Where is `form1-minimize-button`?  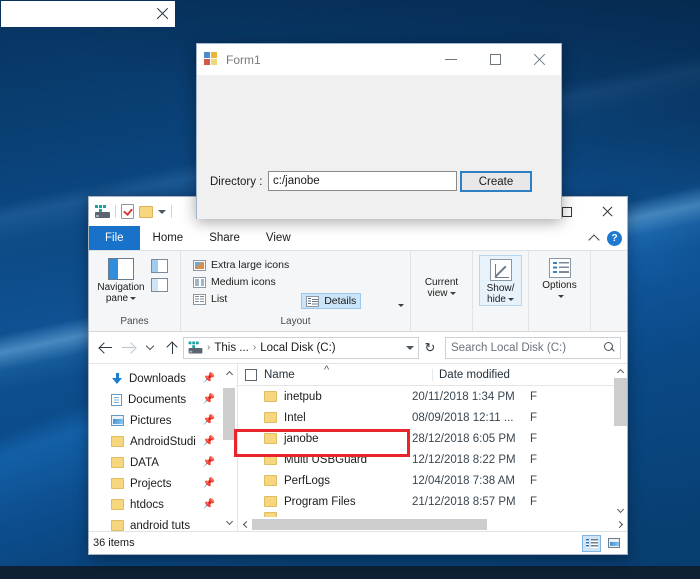 form1-minimize-button is located at coordinates (451, 59).